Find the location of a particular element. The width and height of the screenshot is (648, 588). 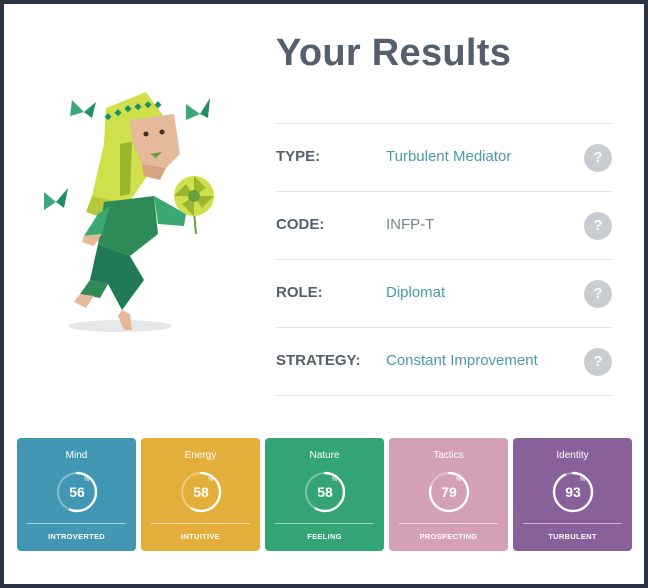

trait-name: Nature is located at coordinates (324, 455).